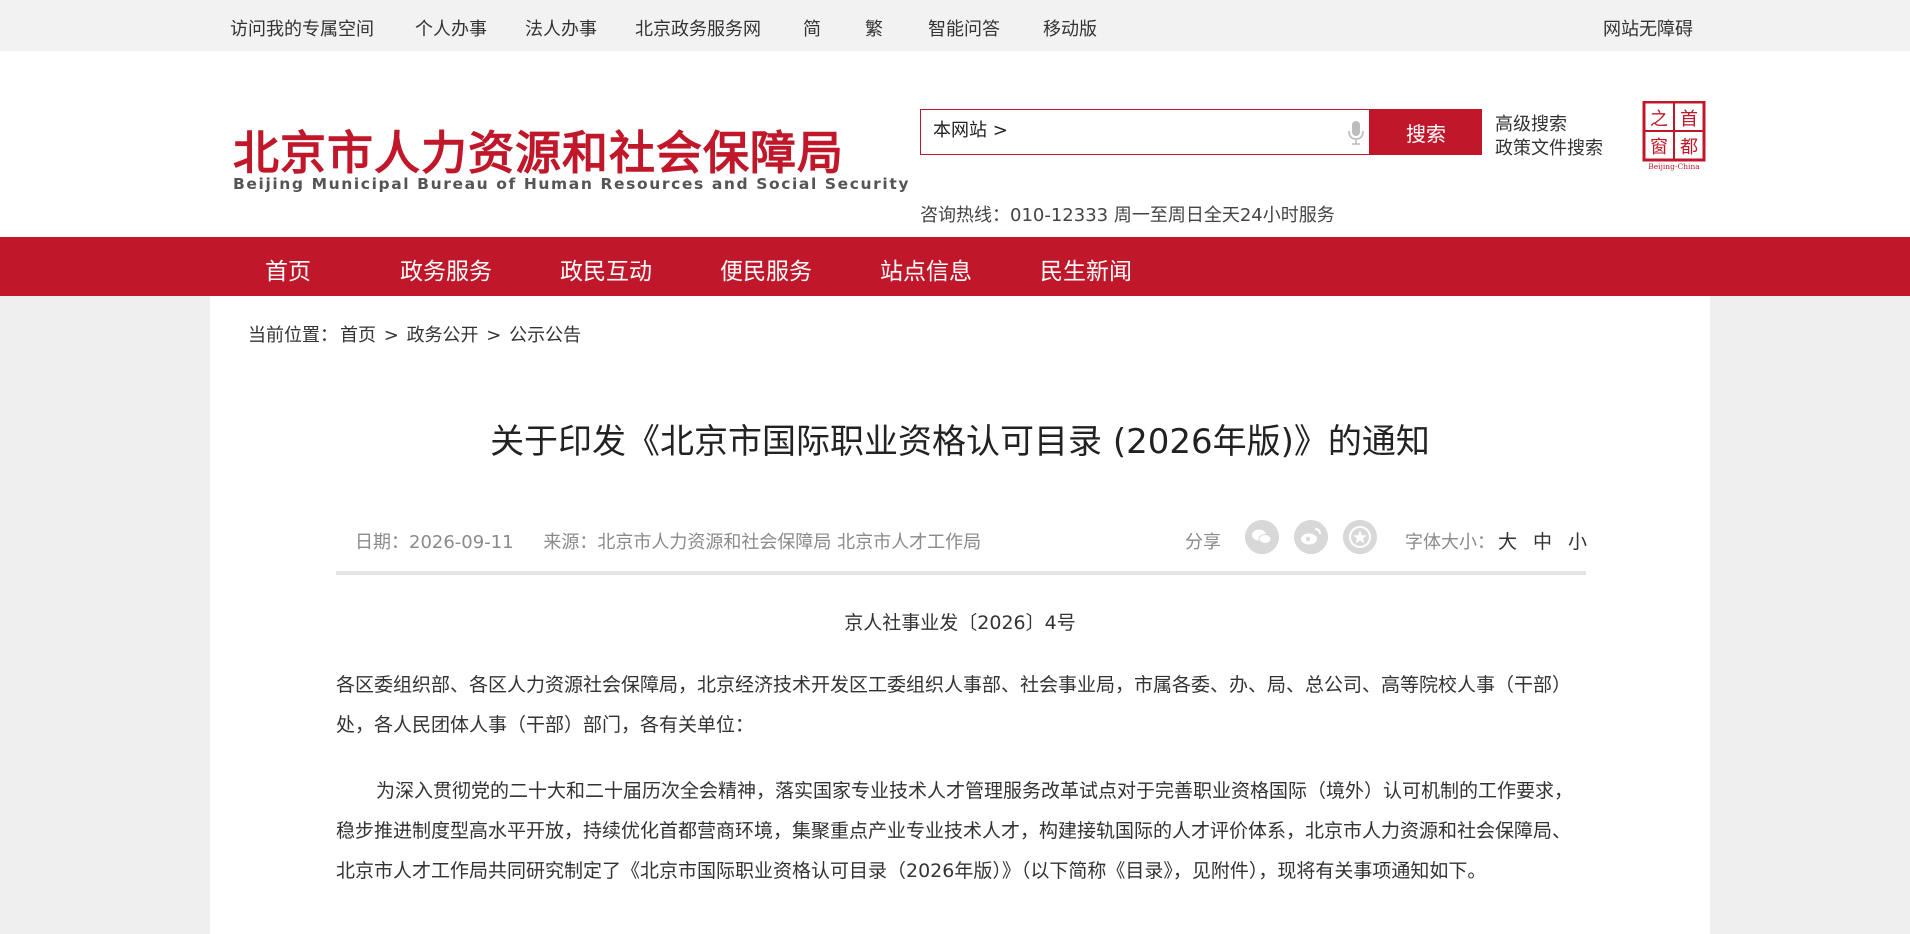  What do you see at coordinates (461, 542) in the screenshot?
I see `article-date: 2026-09-11` at bounding box center [461, 542].